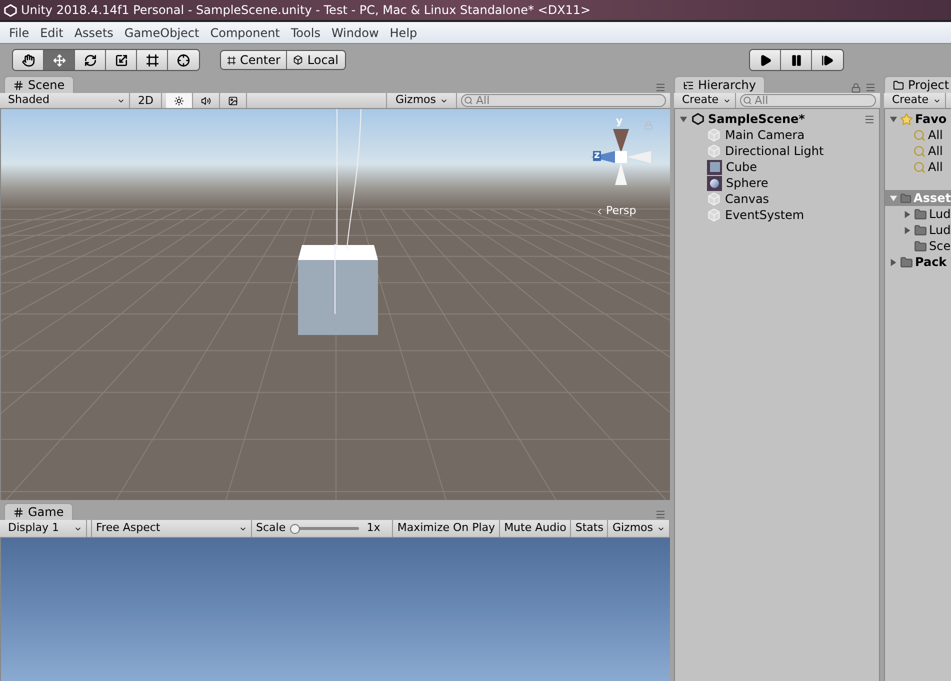  Describe the element at coordinates (59, 60) in the screenshot. I see `move-tool-icon` at that location.